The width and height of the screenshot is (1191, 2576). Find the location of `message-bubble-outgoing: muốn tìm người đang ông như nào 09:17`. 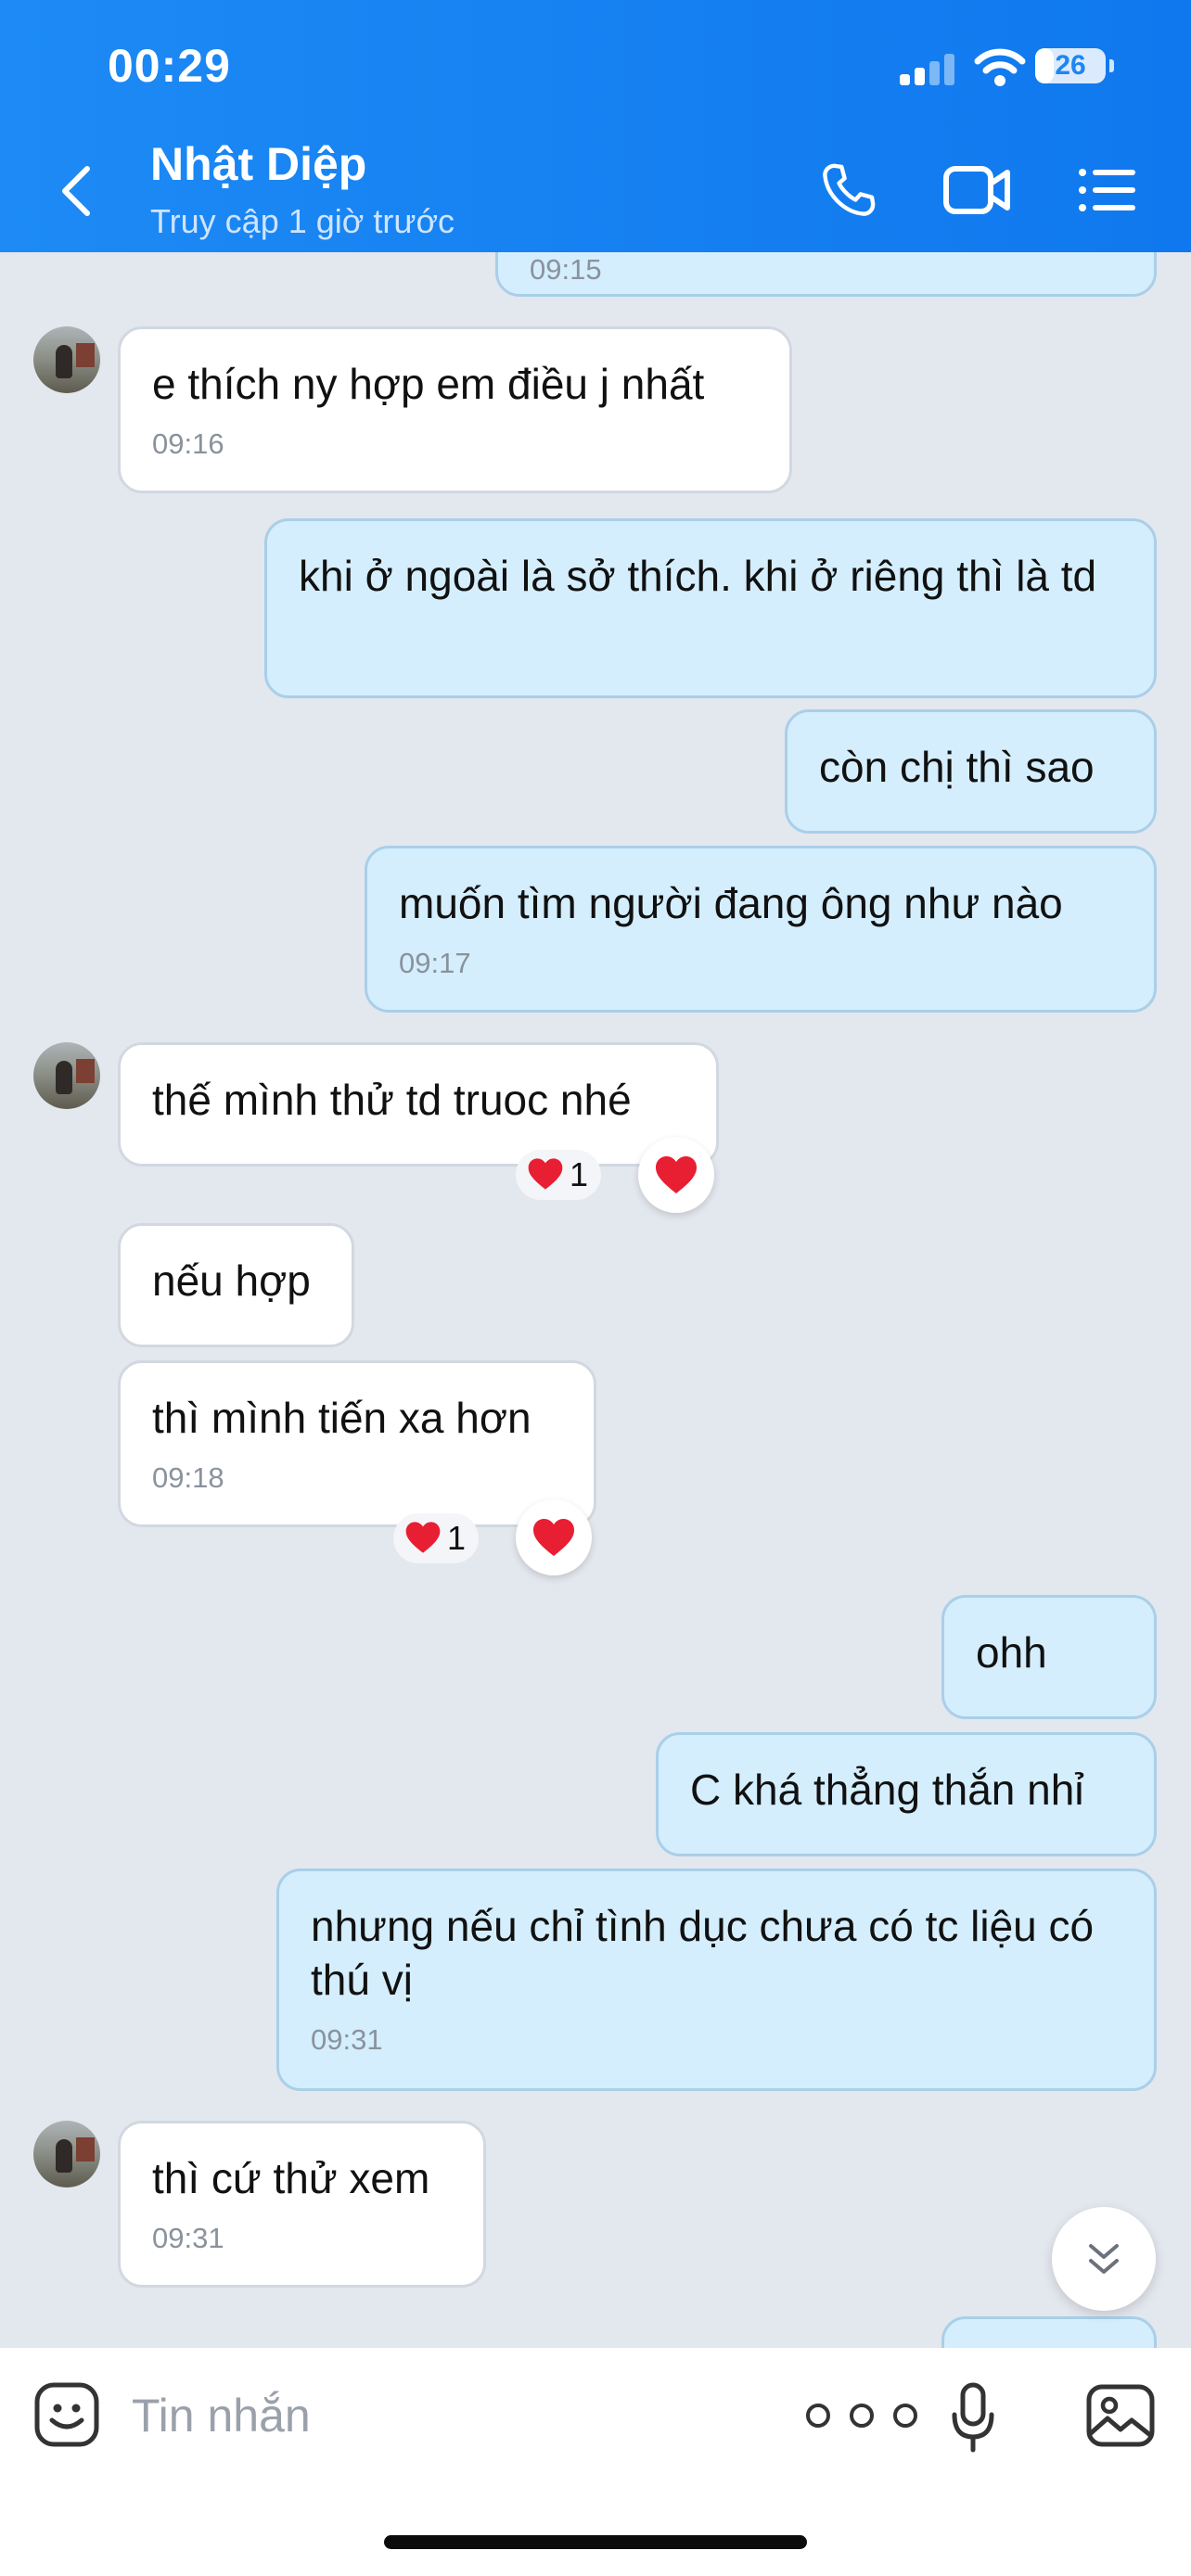

message-bubble-outgoing: muốn tìm người đang ông như nào 09:17 is located at coordinates (761, 930).